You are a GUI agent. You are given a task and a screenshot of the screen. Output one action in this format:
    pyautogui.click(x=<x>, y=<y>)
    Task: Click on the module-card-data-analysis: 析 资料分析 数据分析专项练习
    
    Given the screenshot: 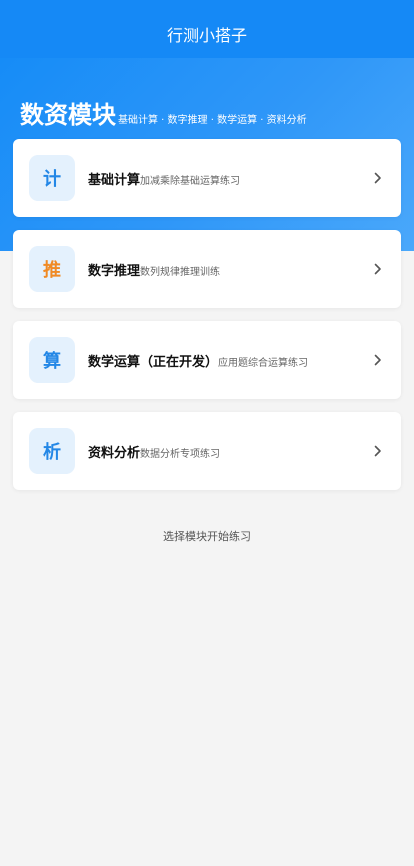 What is the action you would take?
    pyautogui.click(x=207, y=451)
    